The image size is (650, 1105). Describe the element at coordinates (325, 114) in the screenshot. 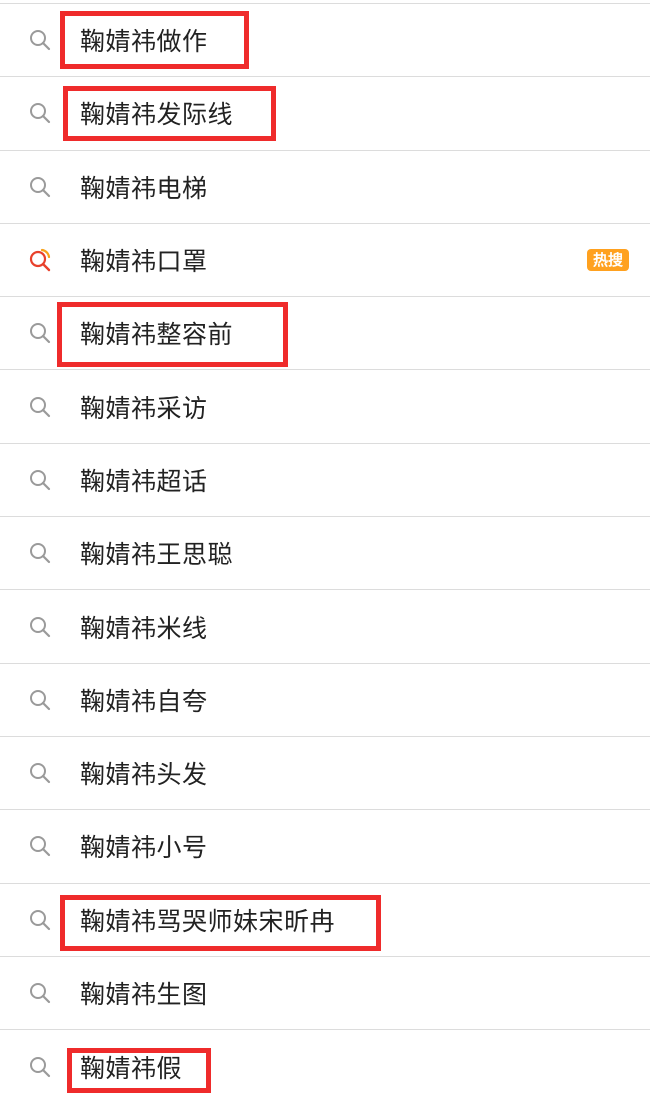

I see `suggestion-item: 鞠婧祎发际线` at that location.